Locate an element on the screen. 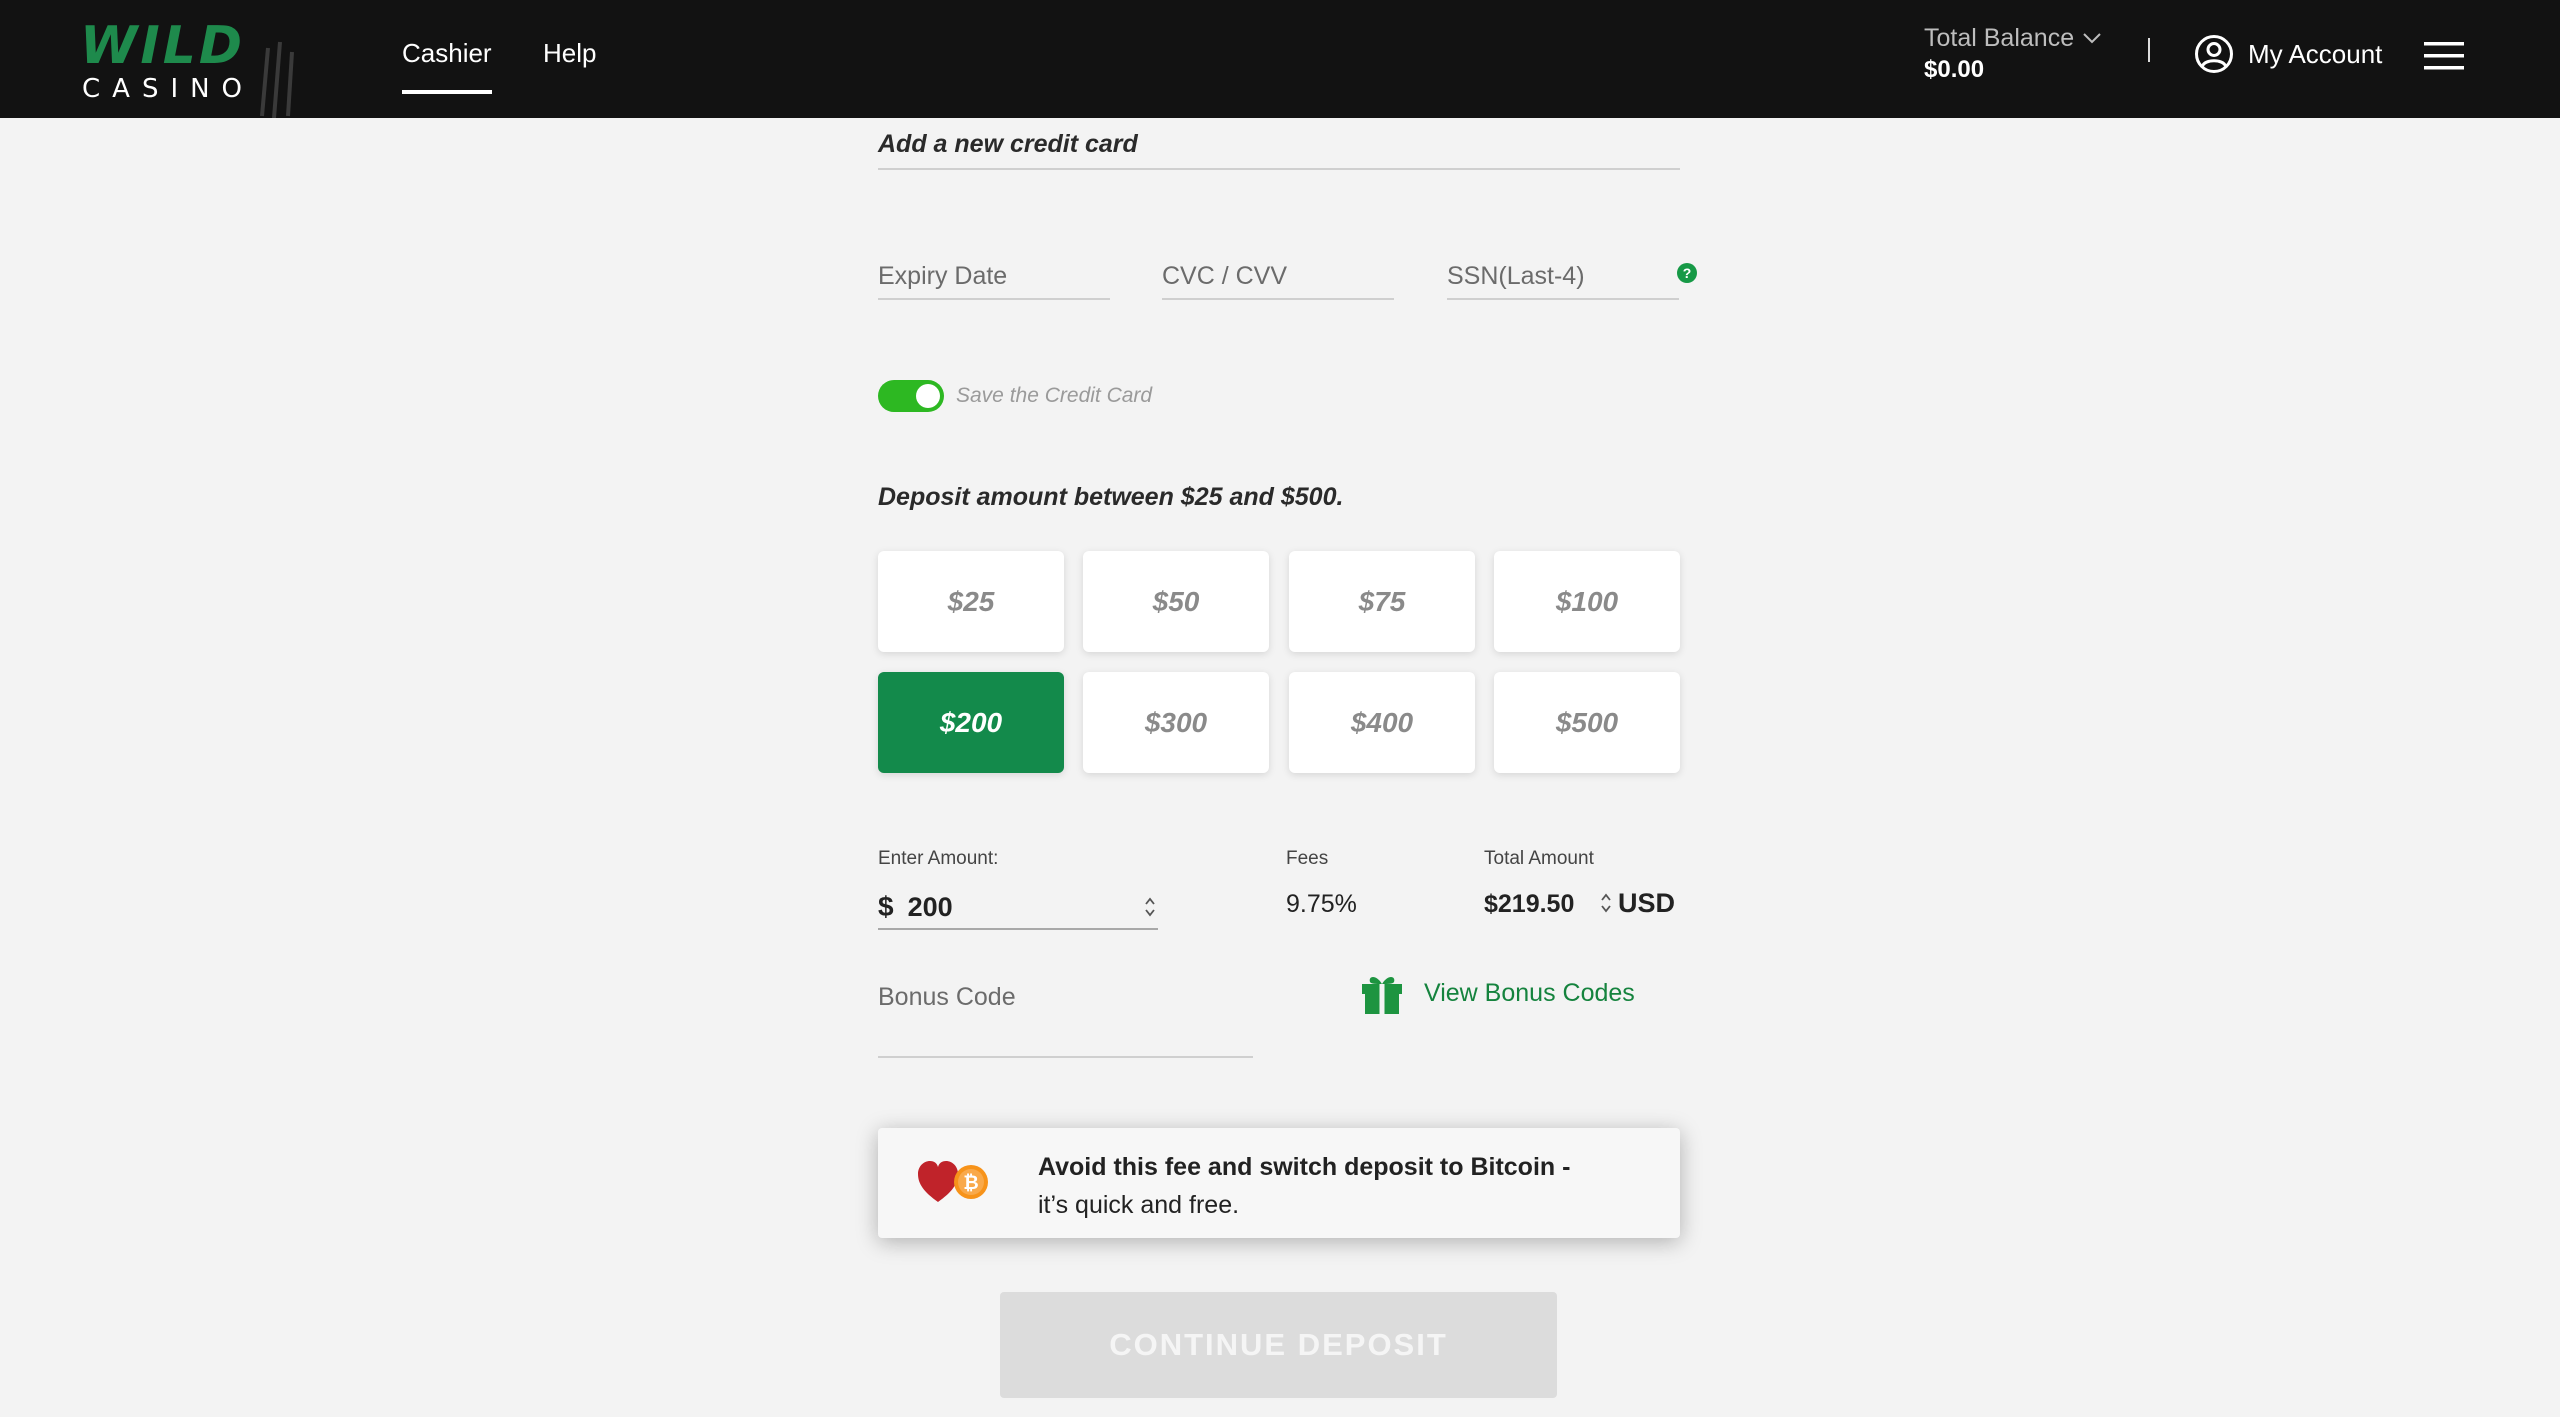 The height and width of the screenshot is (1417, 2560). amount-button-400: $400 is located at coordinates (1382, 722).